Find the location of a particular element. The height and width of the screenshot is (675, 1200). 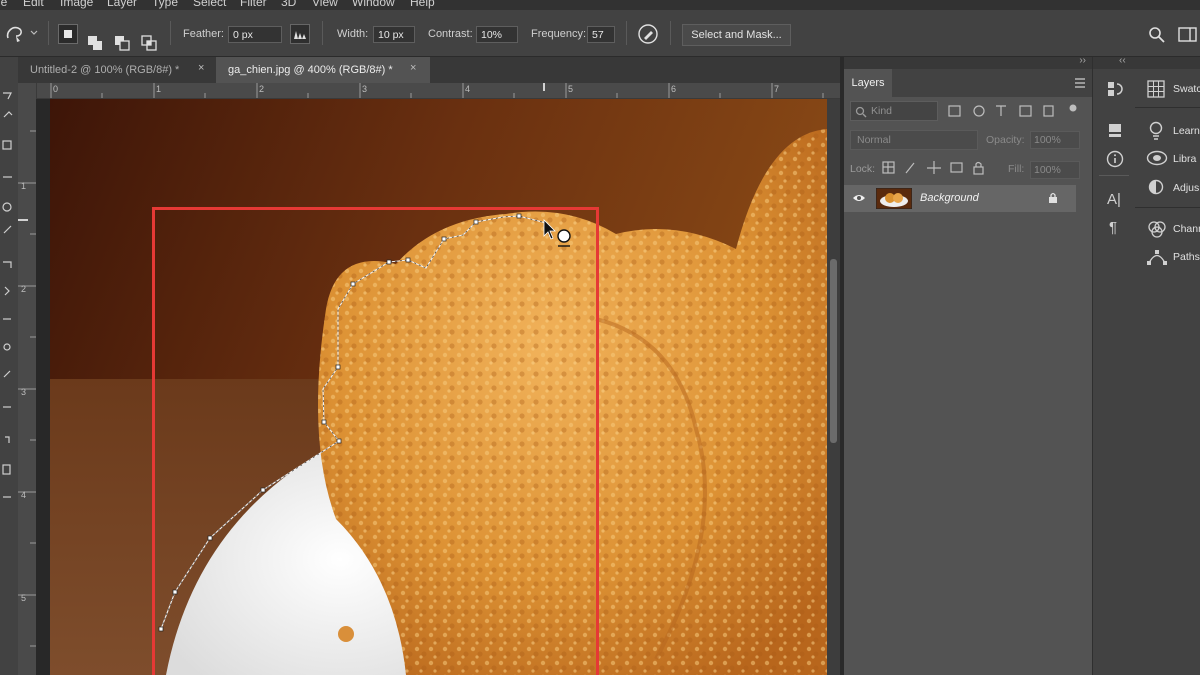

menu-edit: Edit is located at coordinates (33, 4).